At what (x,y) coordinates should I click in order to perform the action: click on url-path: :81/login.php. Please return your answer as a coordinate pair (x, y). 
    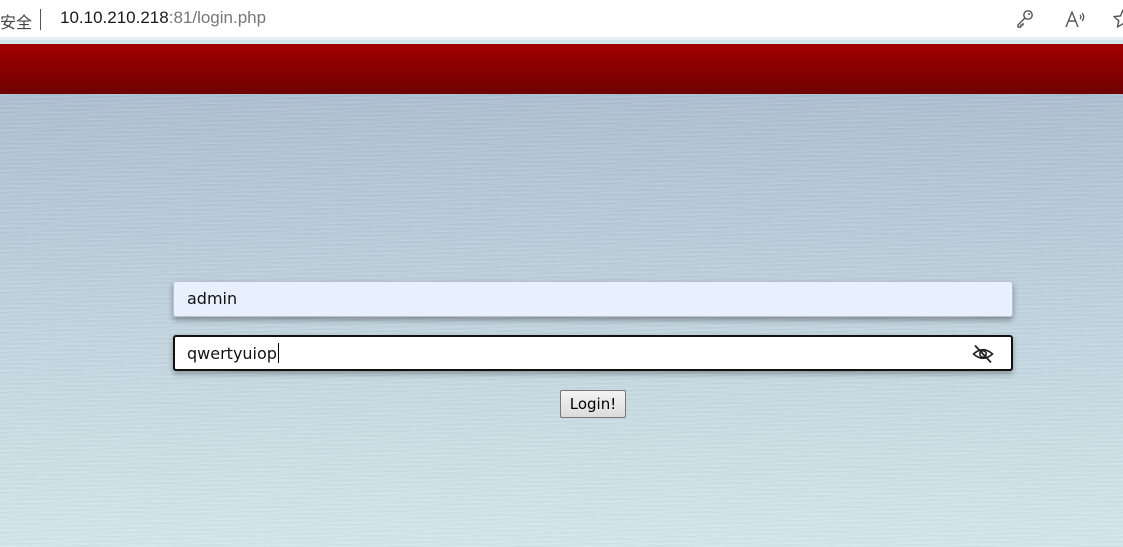
    Looking at the image, I should click on (217, 17).